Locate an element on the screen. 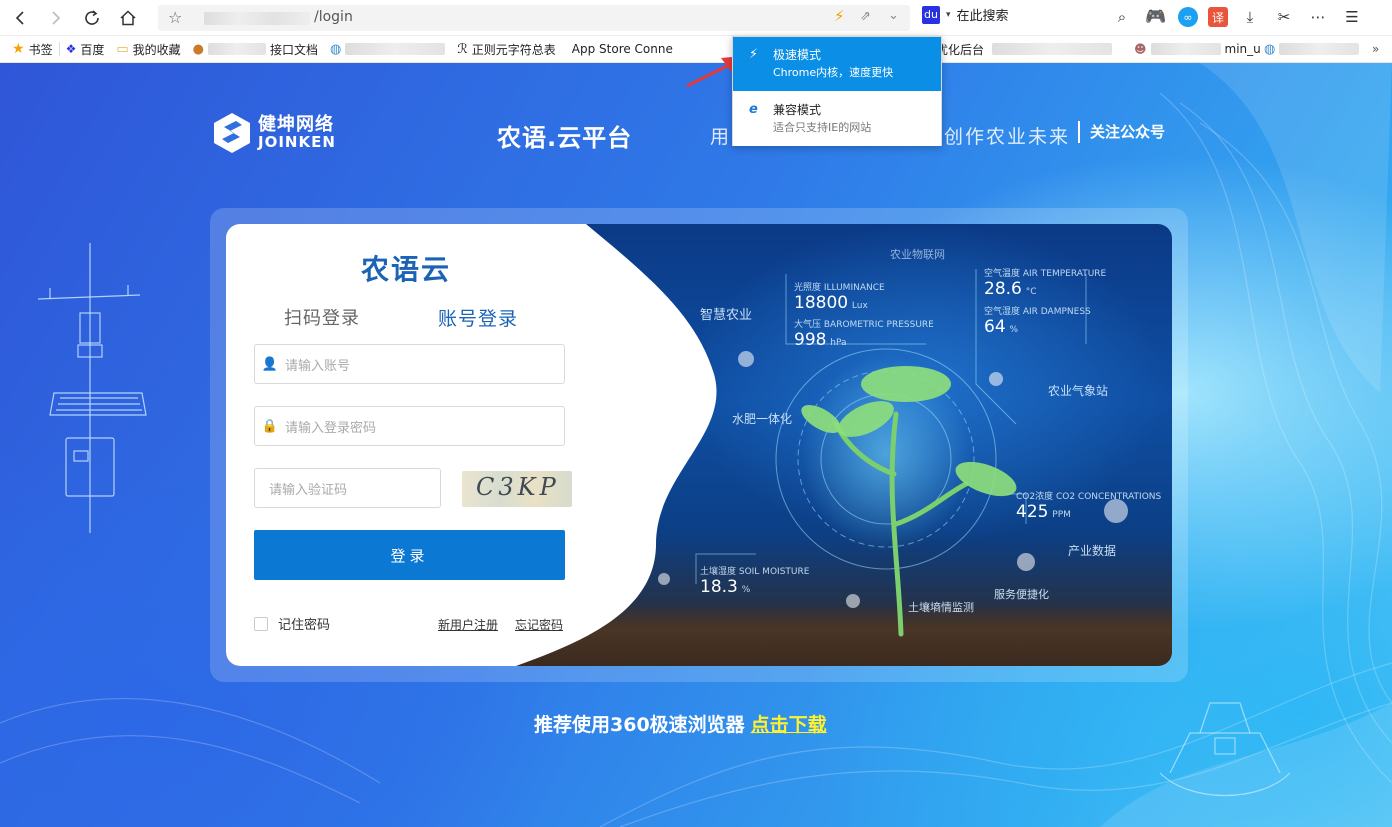 The image size is (1392, 827). menu-icon: ☰ is located at coordinates (1352, 17).